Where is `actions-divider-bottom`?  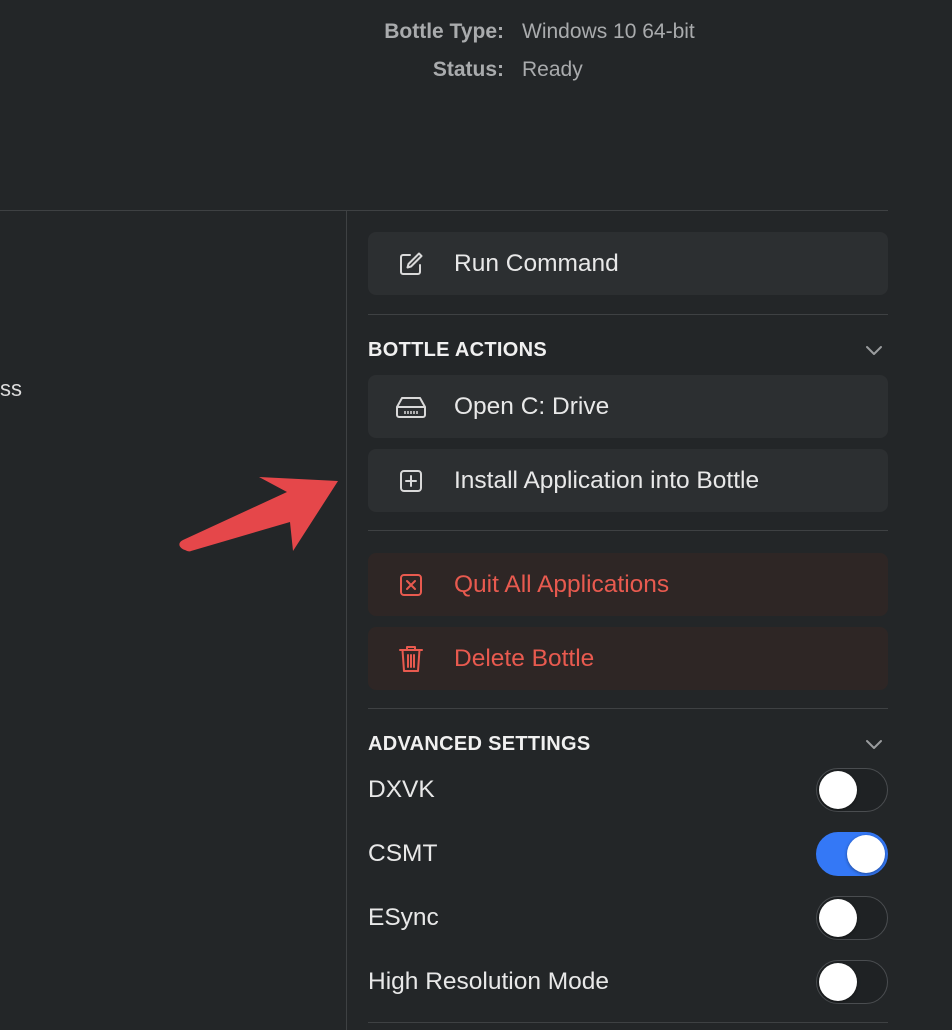
actions-divider-bottom is located at coordinates (628, 708).